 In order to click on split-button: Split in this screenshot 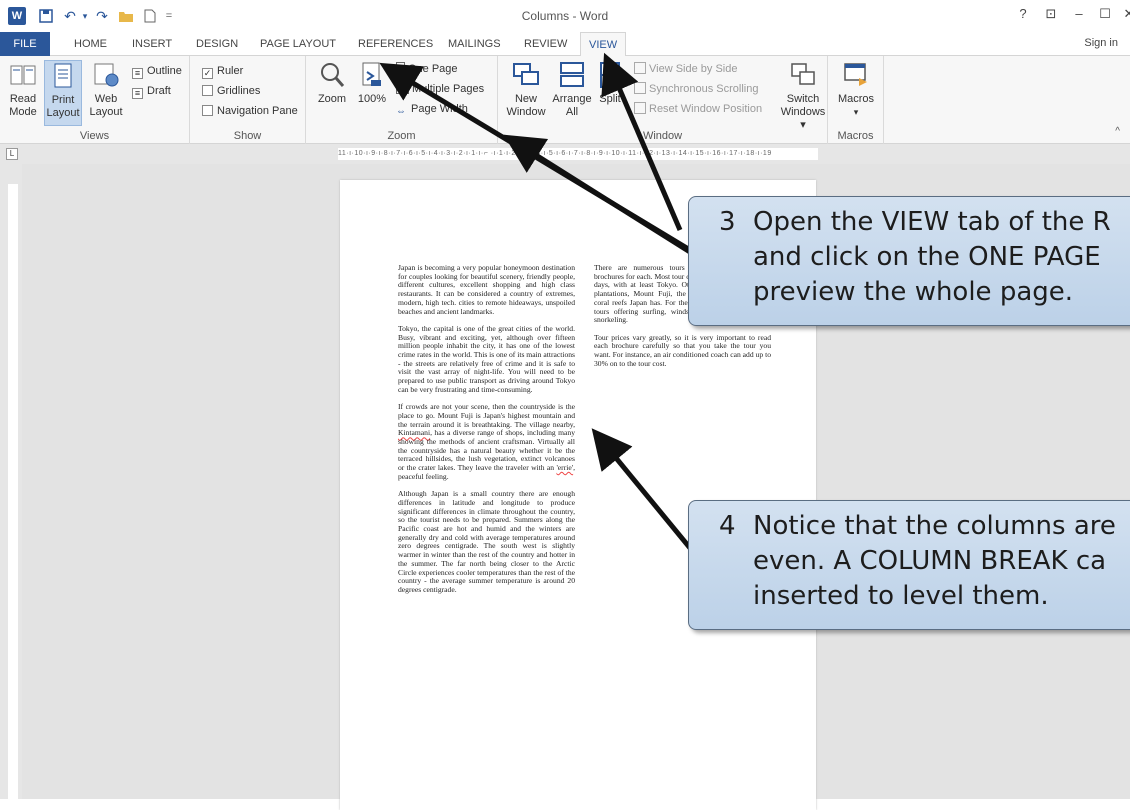, I will do `click(610, 83)`.